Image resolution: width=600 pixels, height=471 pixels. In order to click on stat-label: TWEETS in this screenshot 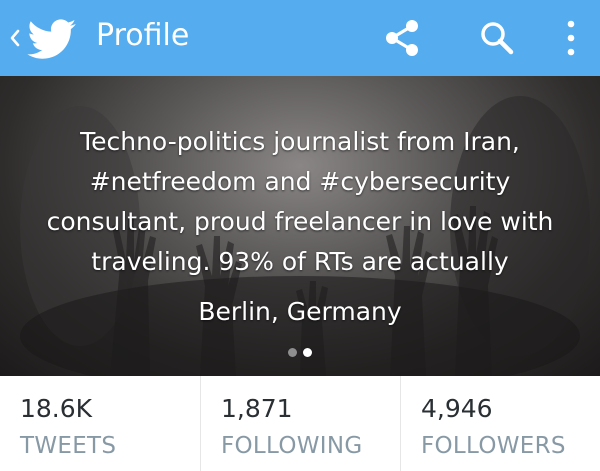, I will do `click(68, 446)`.